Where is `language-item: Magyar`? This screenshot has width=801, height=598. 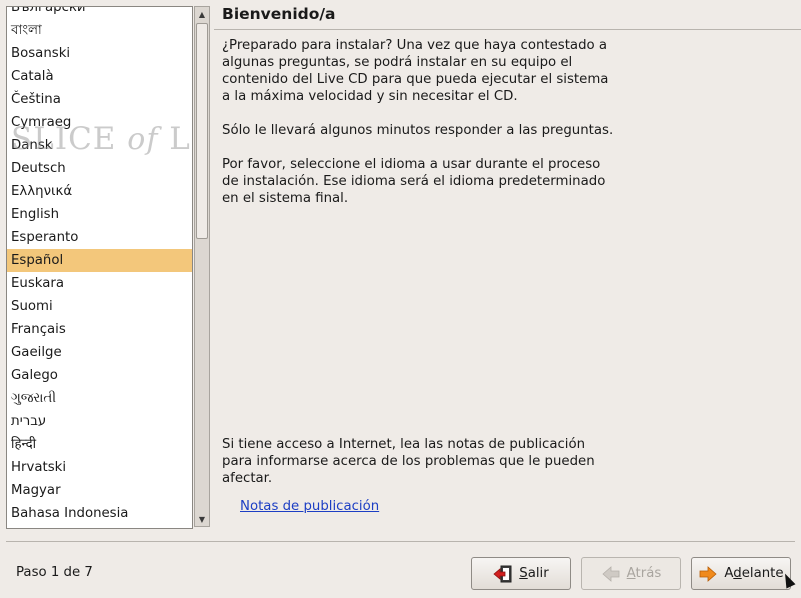 language-item: Magyar is located at coordinates (99, 490).